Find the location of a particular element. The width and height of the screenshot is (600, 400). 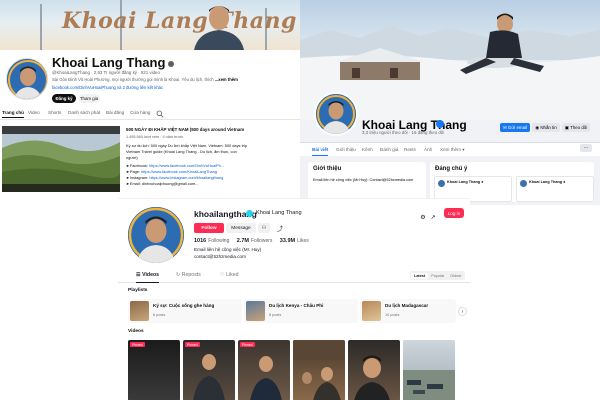

playlists-heading: Playlists is located at coordinates (138, 290).